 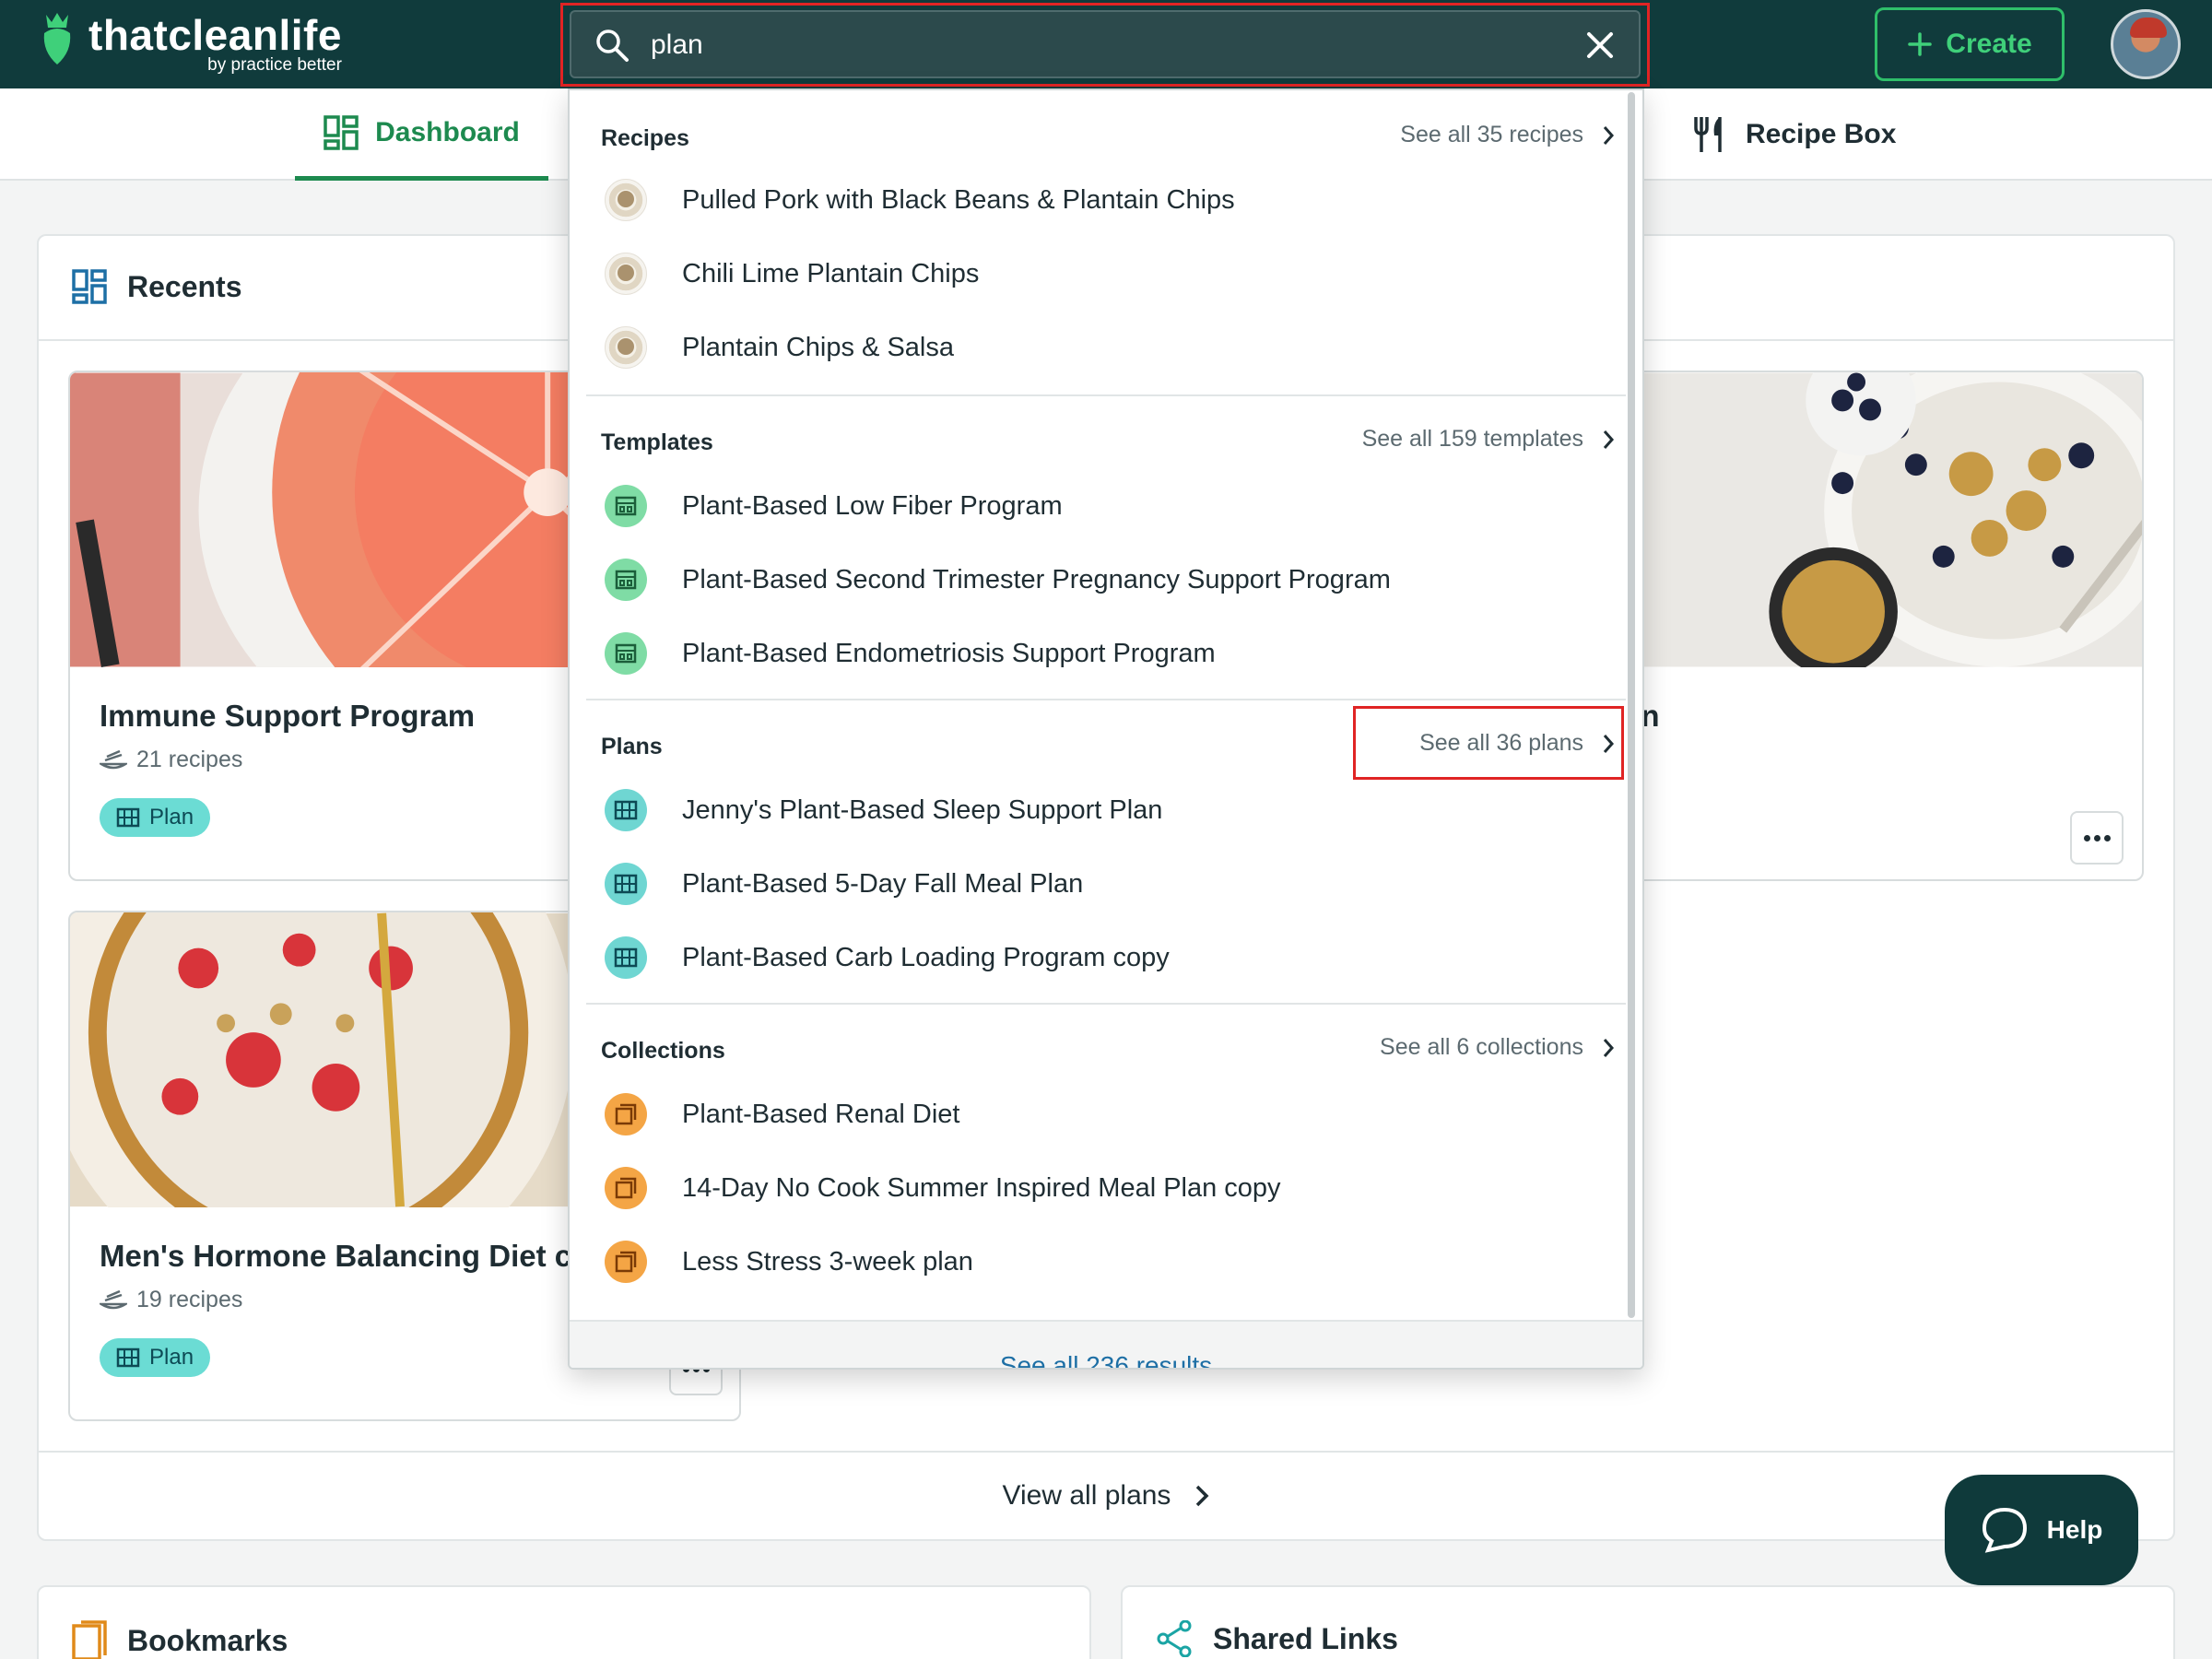 I want to click on search-result-collection: Plant-Based Renal Diet, so click(x=782, y=1114).